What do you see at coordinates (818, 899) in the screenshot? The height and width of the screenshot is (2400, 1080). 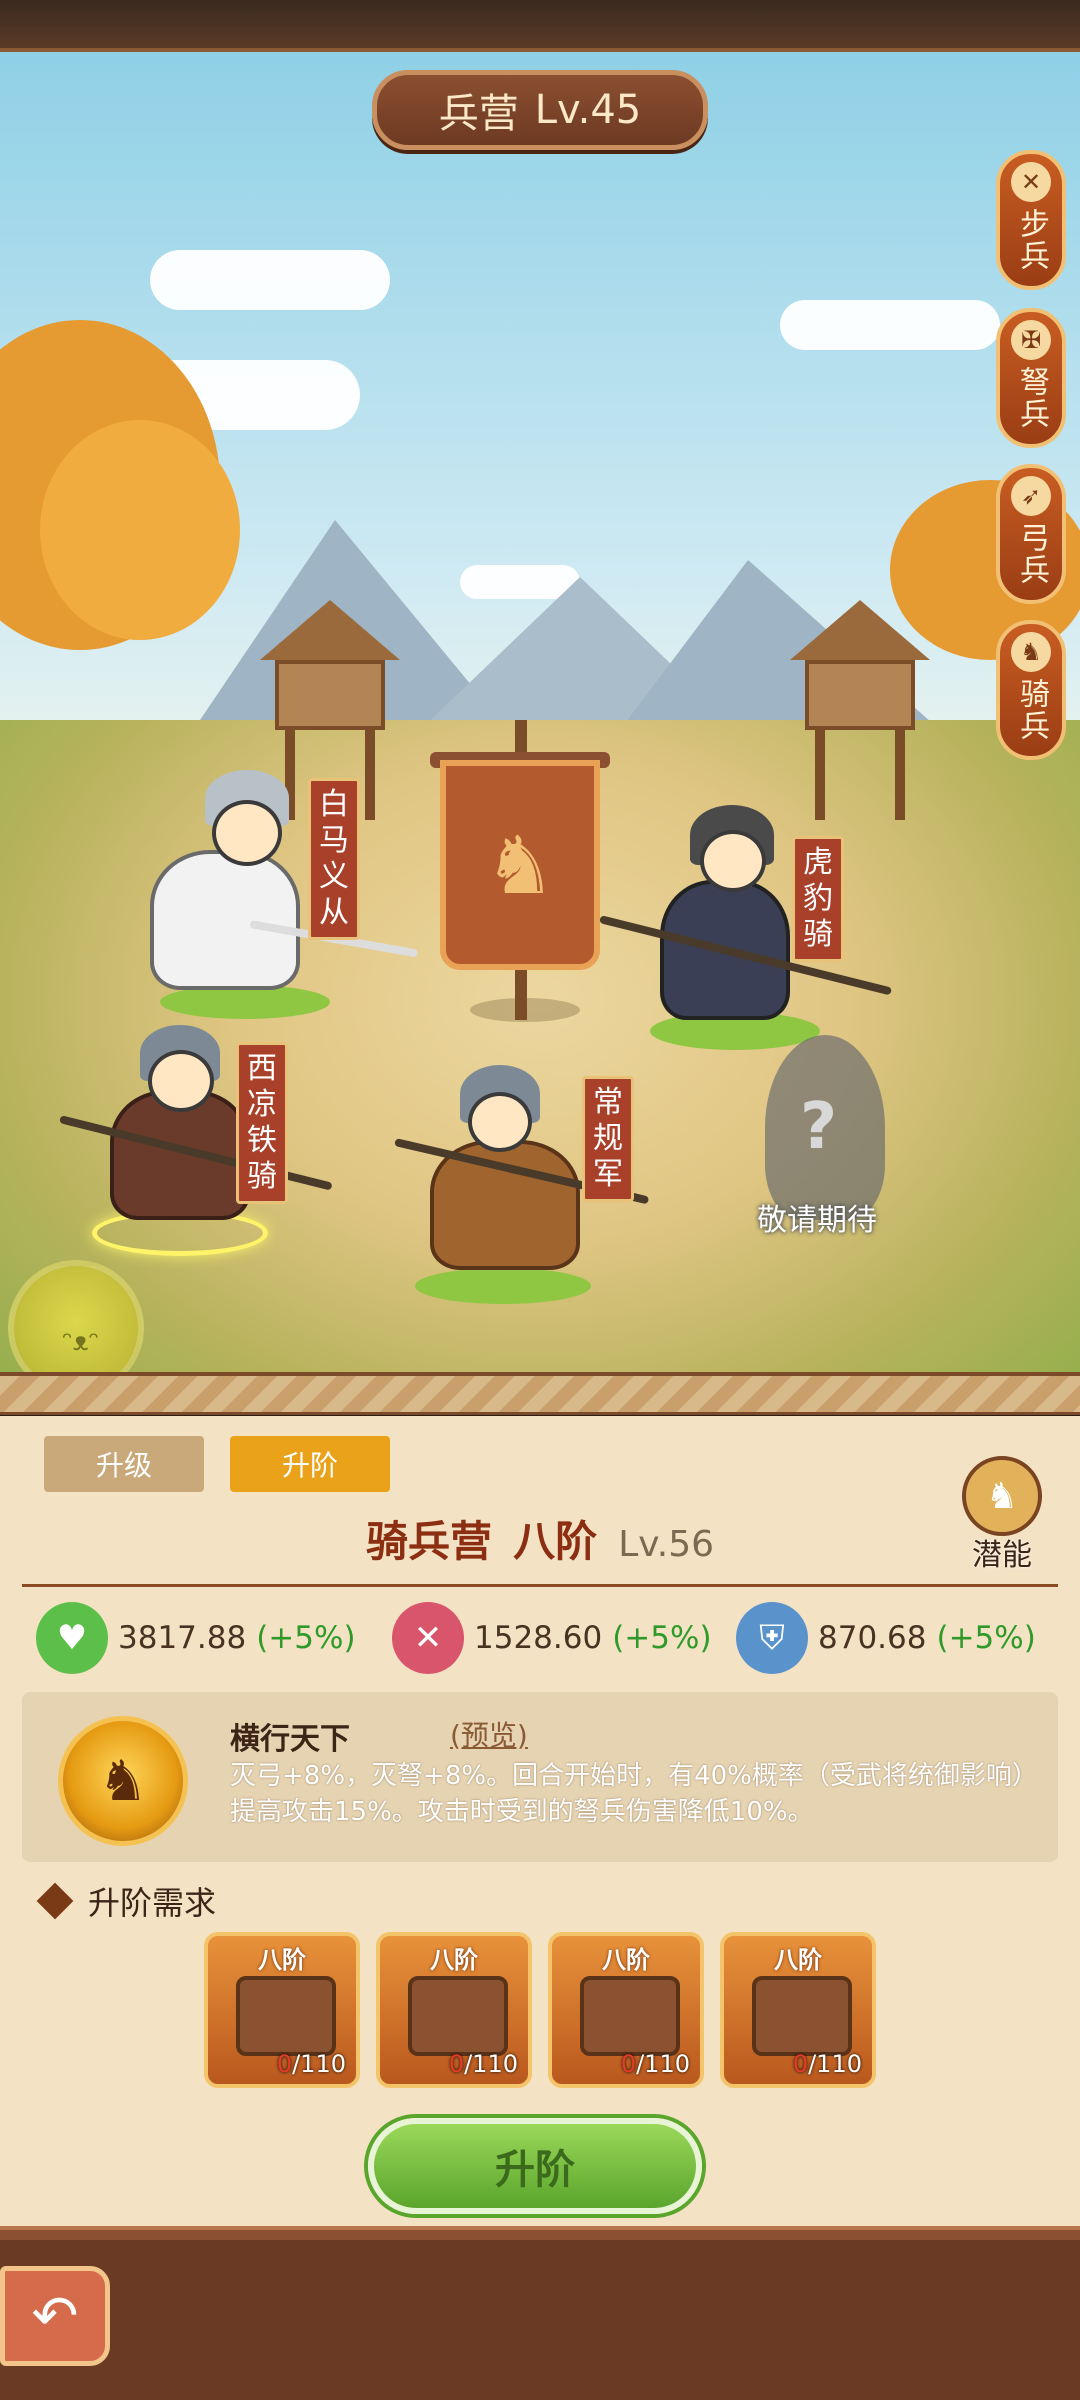 I see `unit-name-tag: 虎豹骑` at bounding box center [818, 899].